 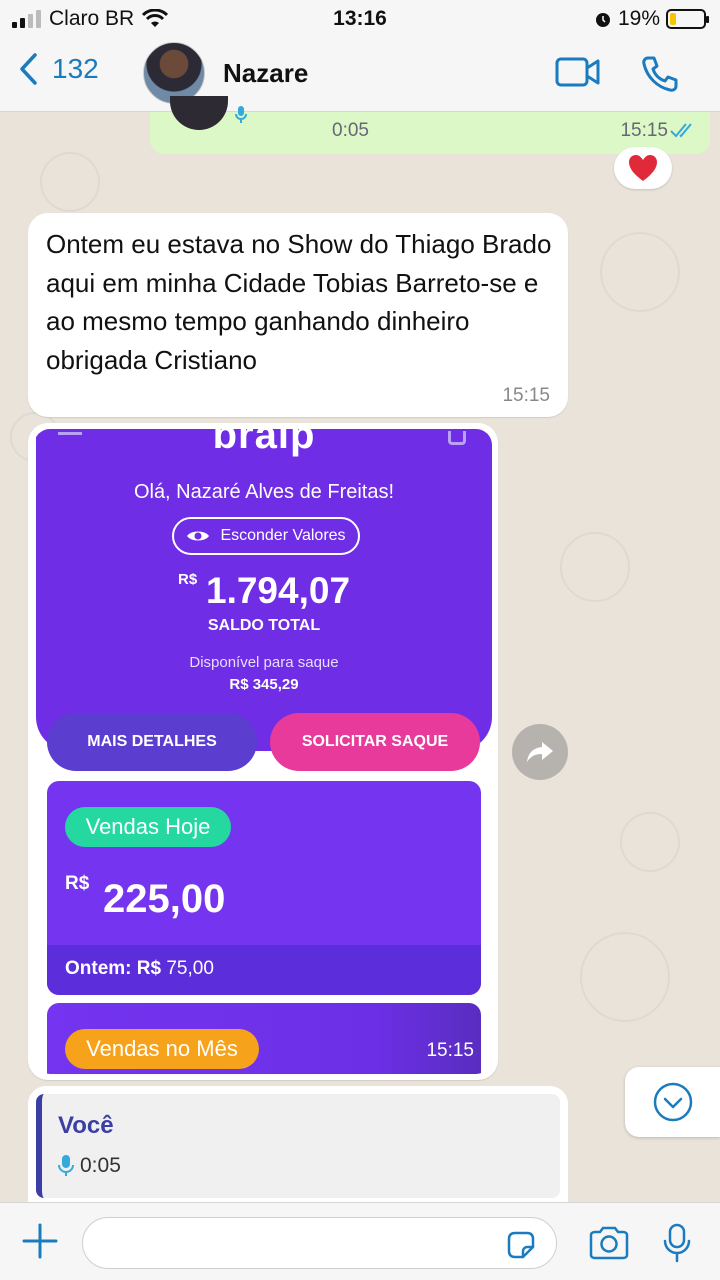 What do you see at coordinates (152, 742) in the screenshot?
I see `details-button: MAIS DETALHES` at bounding box center [152, 742].